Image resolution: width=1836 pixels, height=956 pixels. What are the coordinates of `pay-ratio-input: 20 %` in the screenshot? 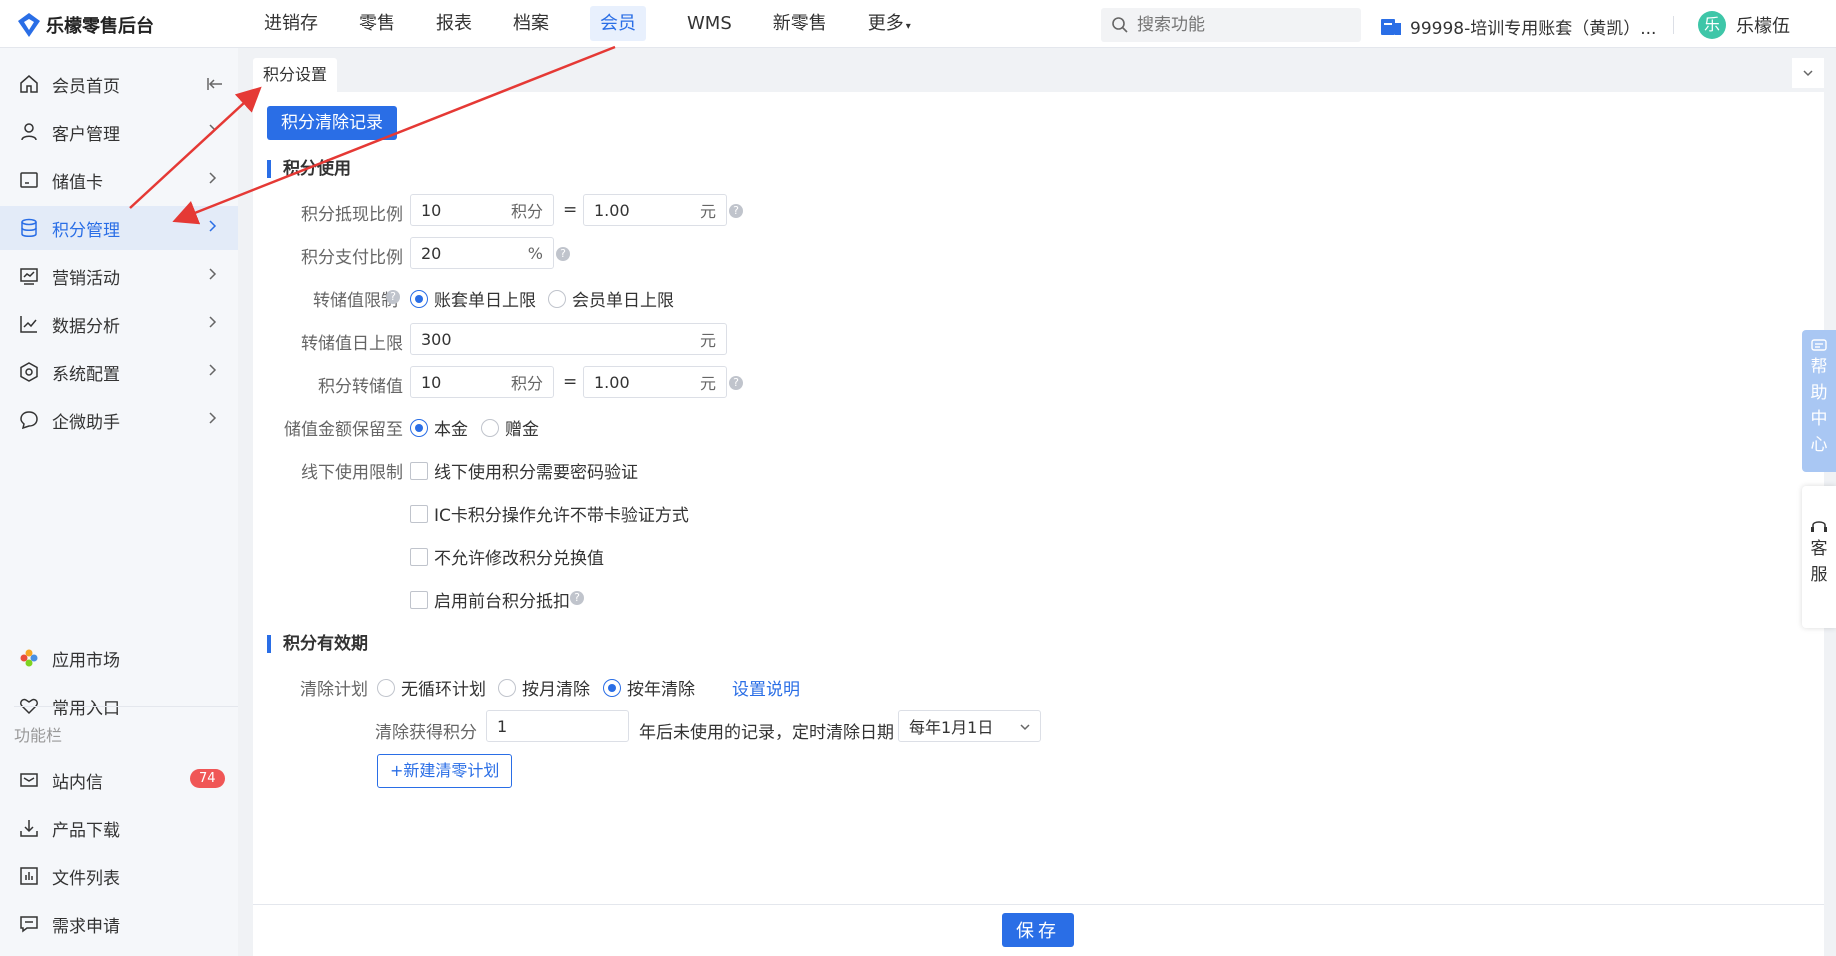 It's located at (482, 253).